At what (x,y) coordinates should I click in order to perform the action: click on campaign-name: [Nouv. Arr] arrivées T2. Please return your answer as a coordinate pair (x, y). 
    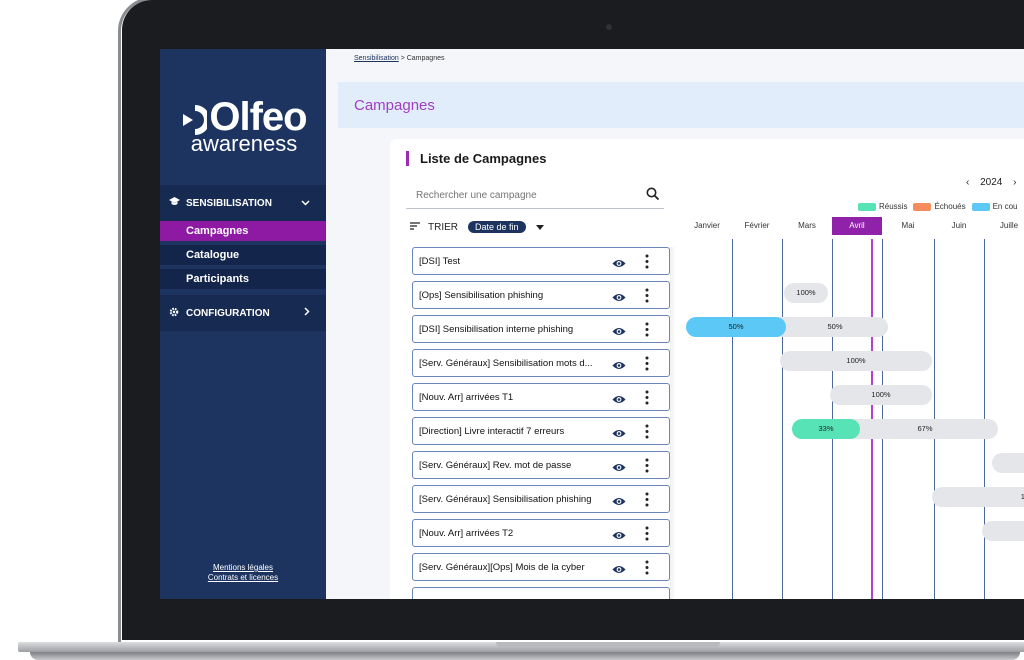
    Looking at the image, I should click on (466, 533).